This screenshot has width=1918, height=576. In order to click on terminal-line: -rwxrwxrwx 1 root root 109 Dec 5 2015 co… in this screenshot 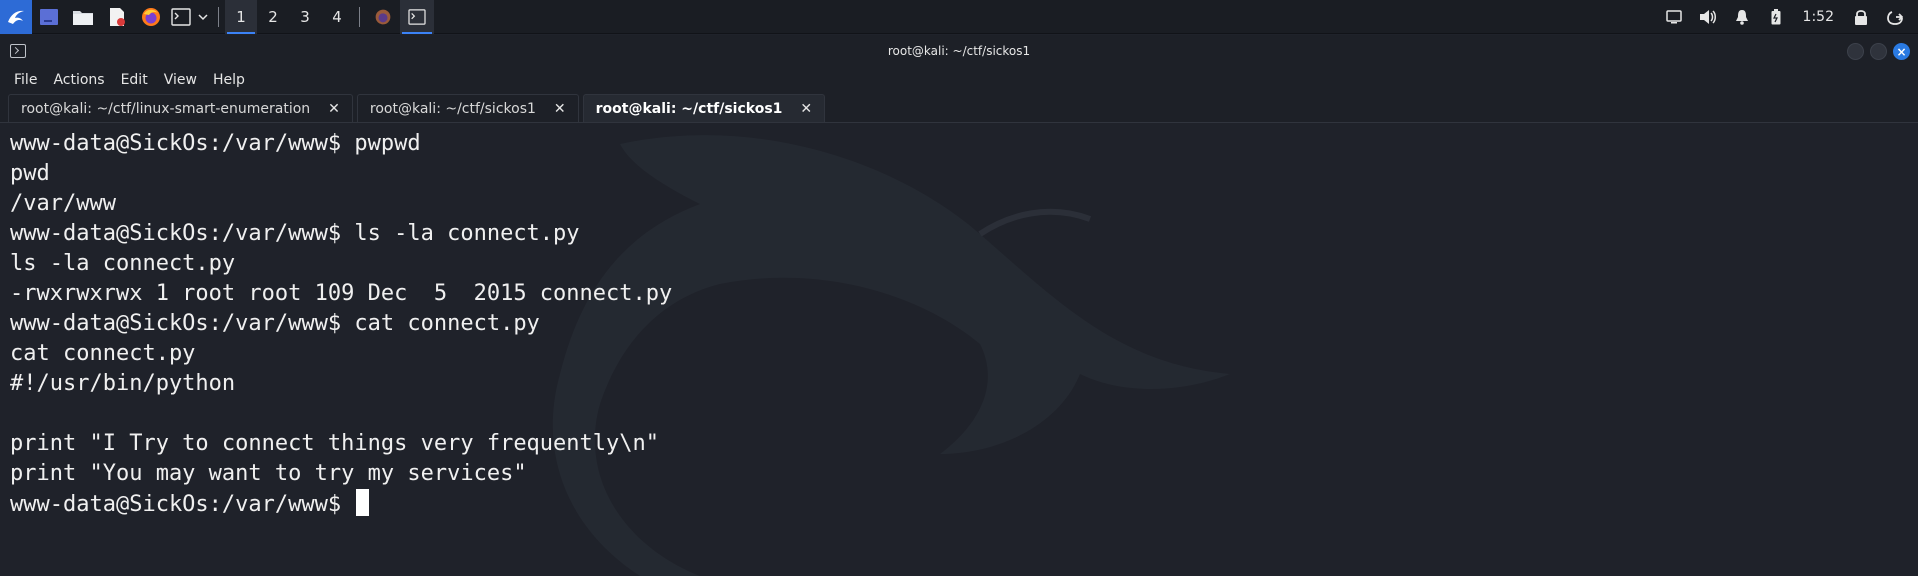, I will do `click(341, 293)`.